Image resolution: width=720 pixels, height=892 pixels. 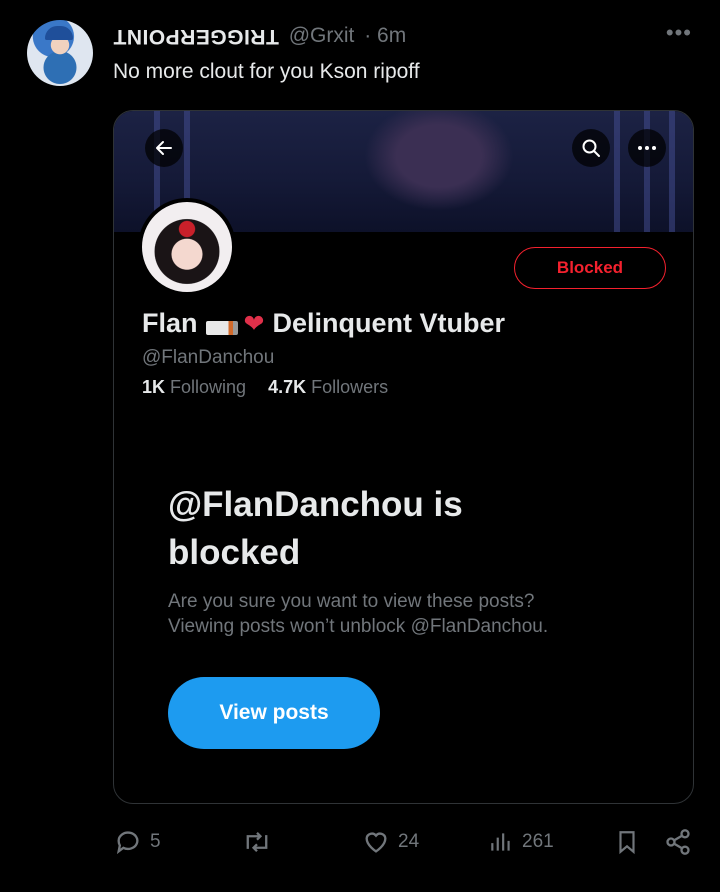 What do you see at coordinates (153, 387) in the screenshot?
I see `following-count: 1K` at bounding box center [153, 387].